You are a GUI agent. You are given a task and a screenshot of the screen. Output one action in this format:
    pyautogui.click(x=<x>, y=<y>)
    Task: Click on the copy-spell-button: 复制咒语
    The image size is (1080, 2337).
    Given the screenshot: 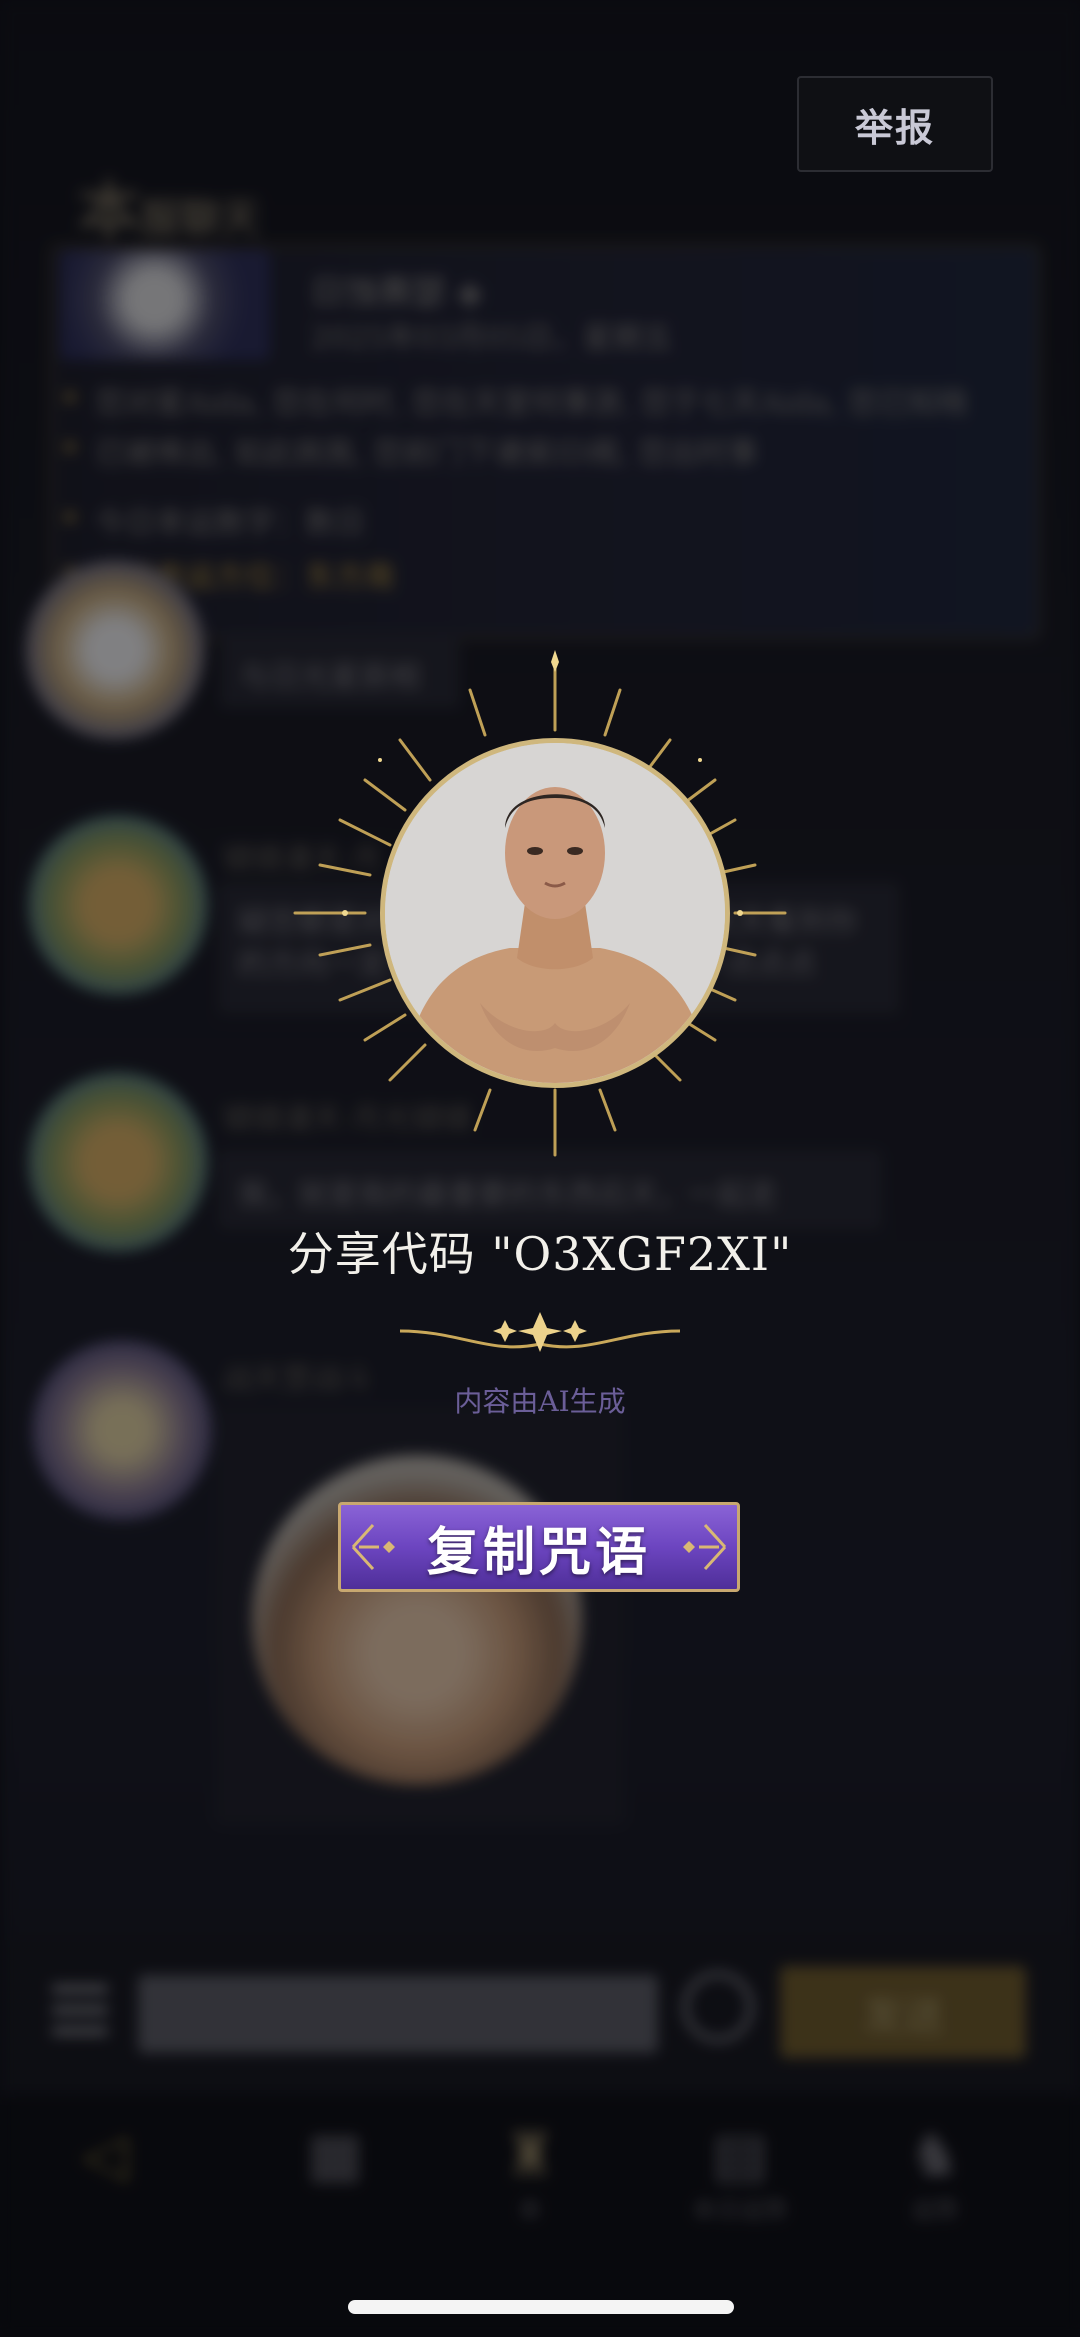 What is the action you would take?
    pyautogui.click(x=539, y=1547)
    